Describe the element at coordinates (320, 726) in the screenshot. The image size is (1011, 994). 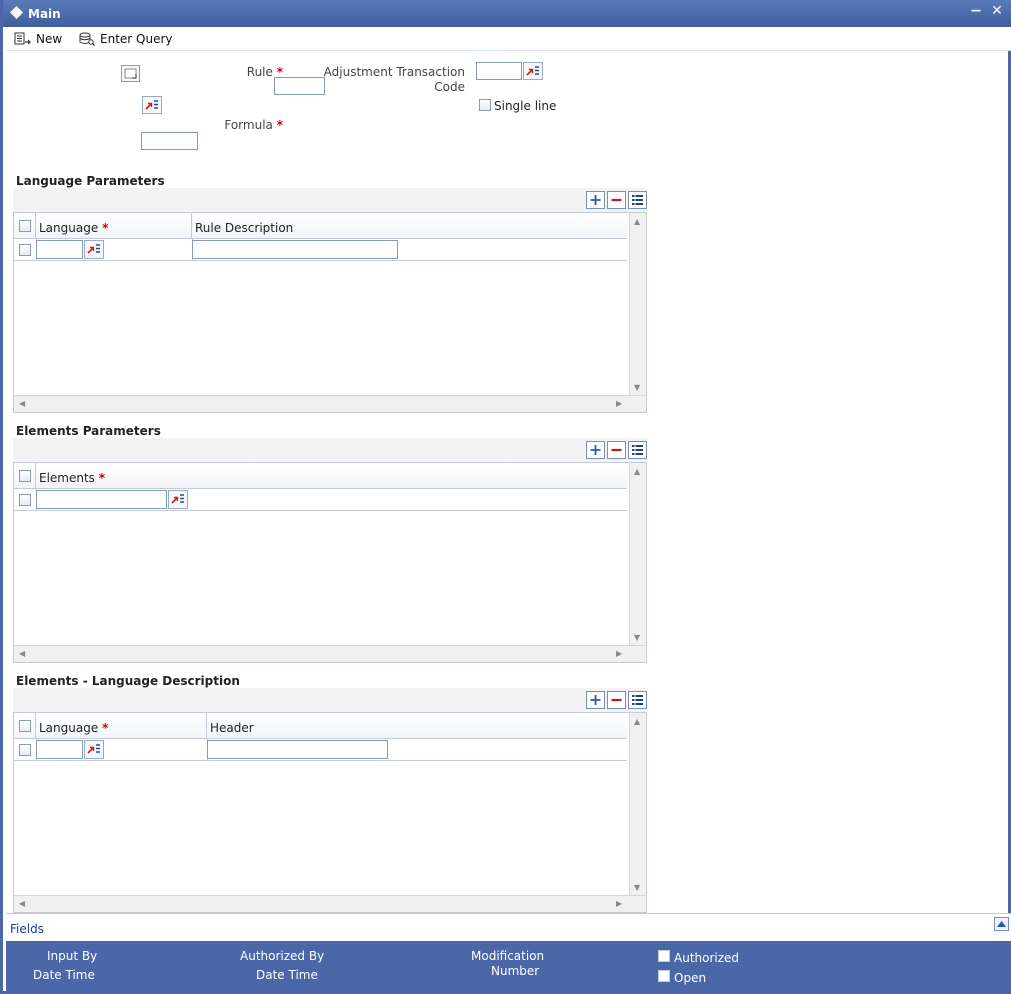
I see `grid-header: Language * Header` at that location.